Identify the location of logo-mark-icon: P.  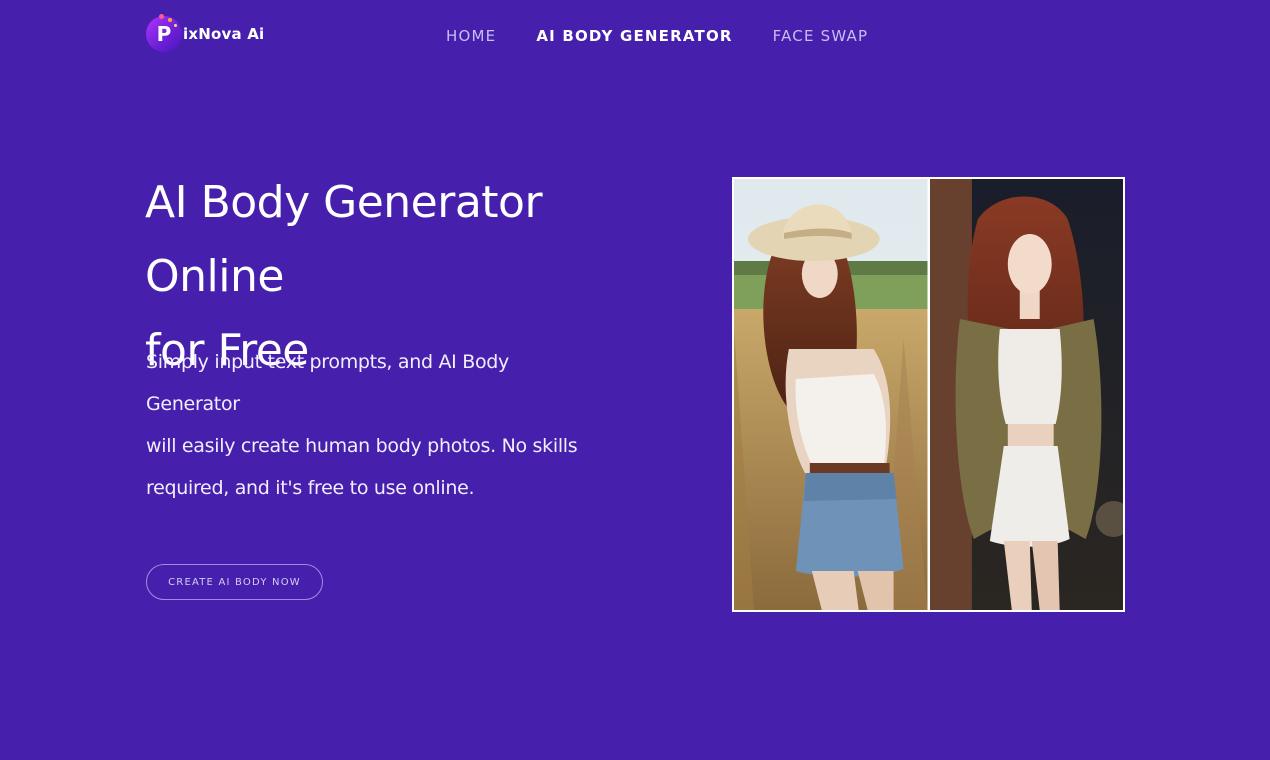
(164, 33).